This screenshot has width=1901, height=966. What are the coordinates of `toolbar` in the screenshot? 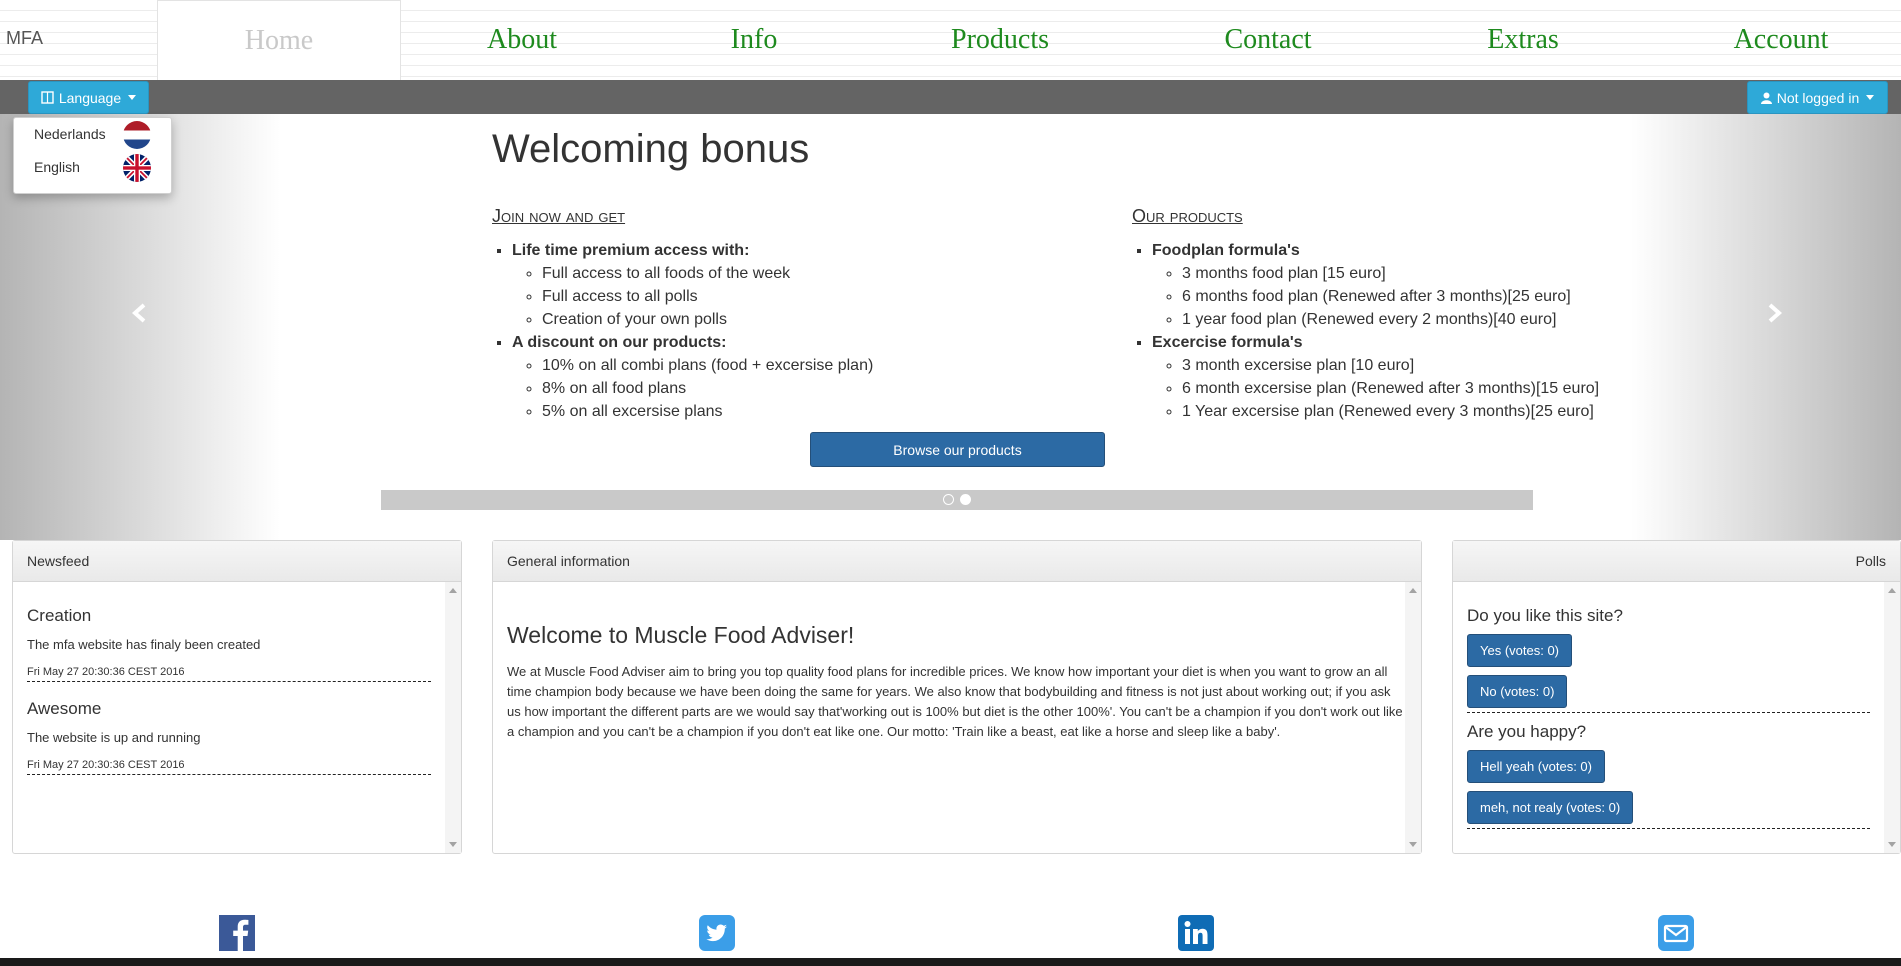 It's located at (950, 97).